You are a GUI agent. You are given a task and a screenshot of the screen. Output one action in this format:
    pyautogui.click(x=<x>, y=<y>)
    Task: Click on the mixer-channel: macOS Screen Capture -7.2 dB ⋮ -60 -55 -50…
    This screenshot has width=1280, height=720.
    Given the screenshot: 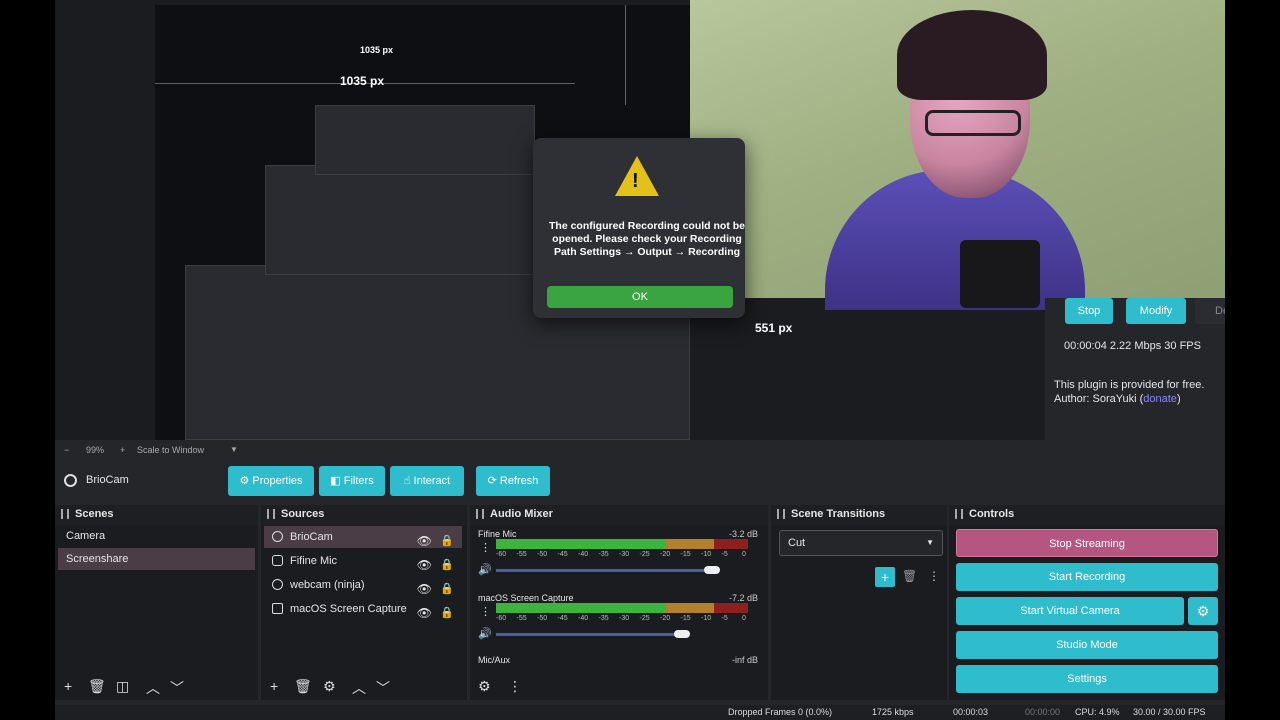 What is the action you would take?
    pyautogui.click(x=621, y=625)
    